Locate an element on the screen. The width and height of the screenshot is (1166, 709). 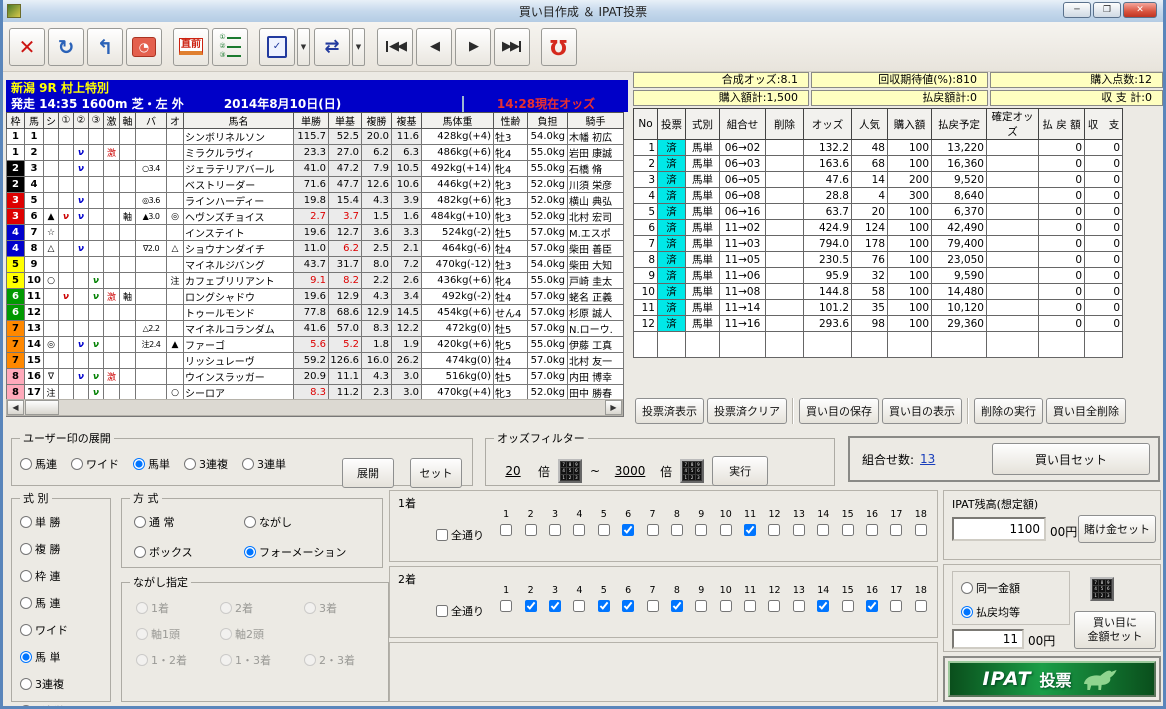
filter-min-input: 20 is located at coordinates (513, 471).